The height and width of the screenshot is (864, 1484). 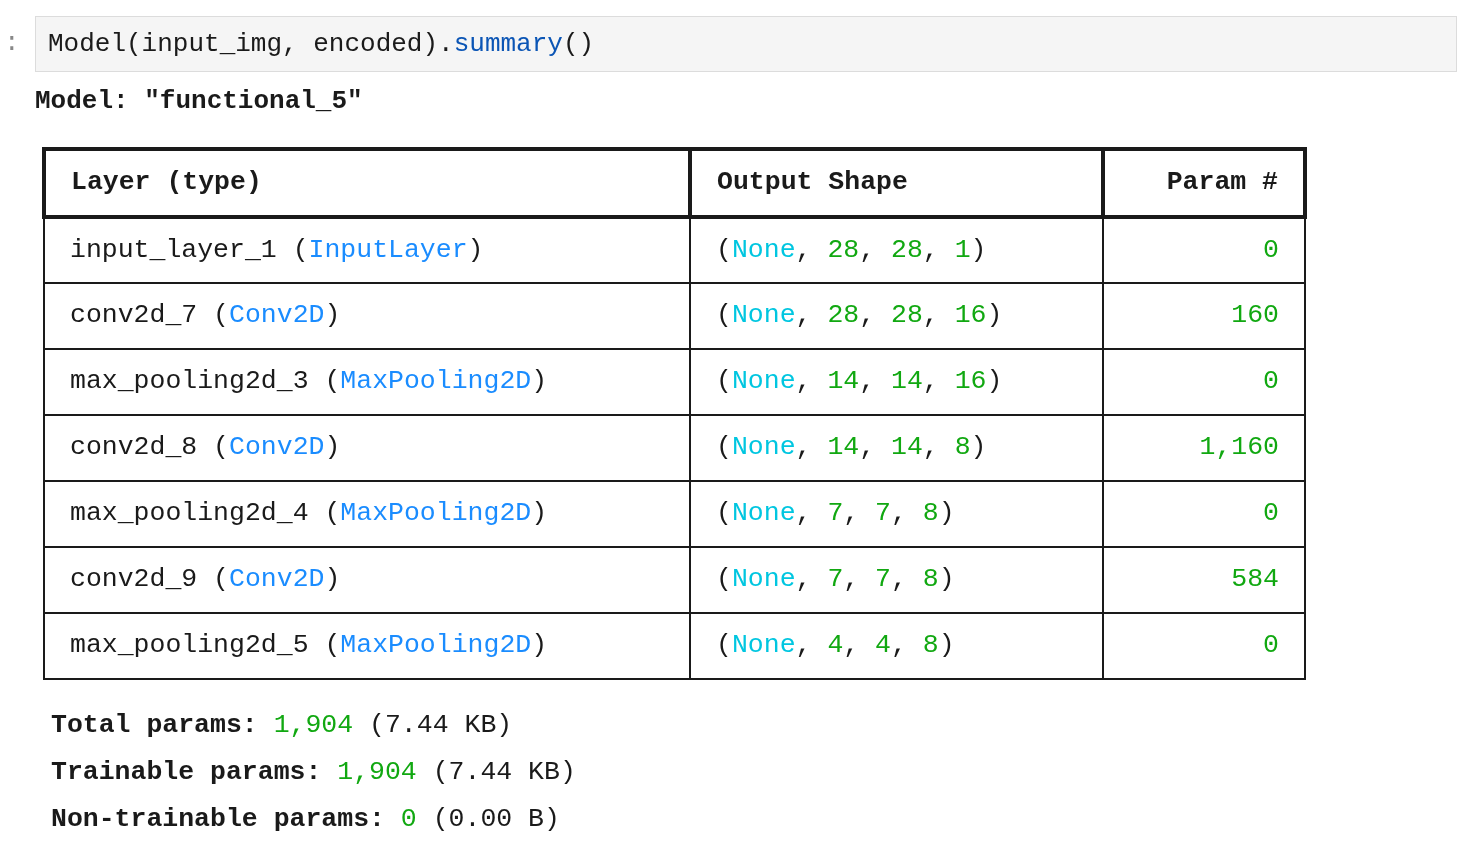 What do you see at coordinates (367, 580) in the screenshot?
I see `layer-cell: conv2d_9 (Conv2D)` at bounding box center [367, 580].